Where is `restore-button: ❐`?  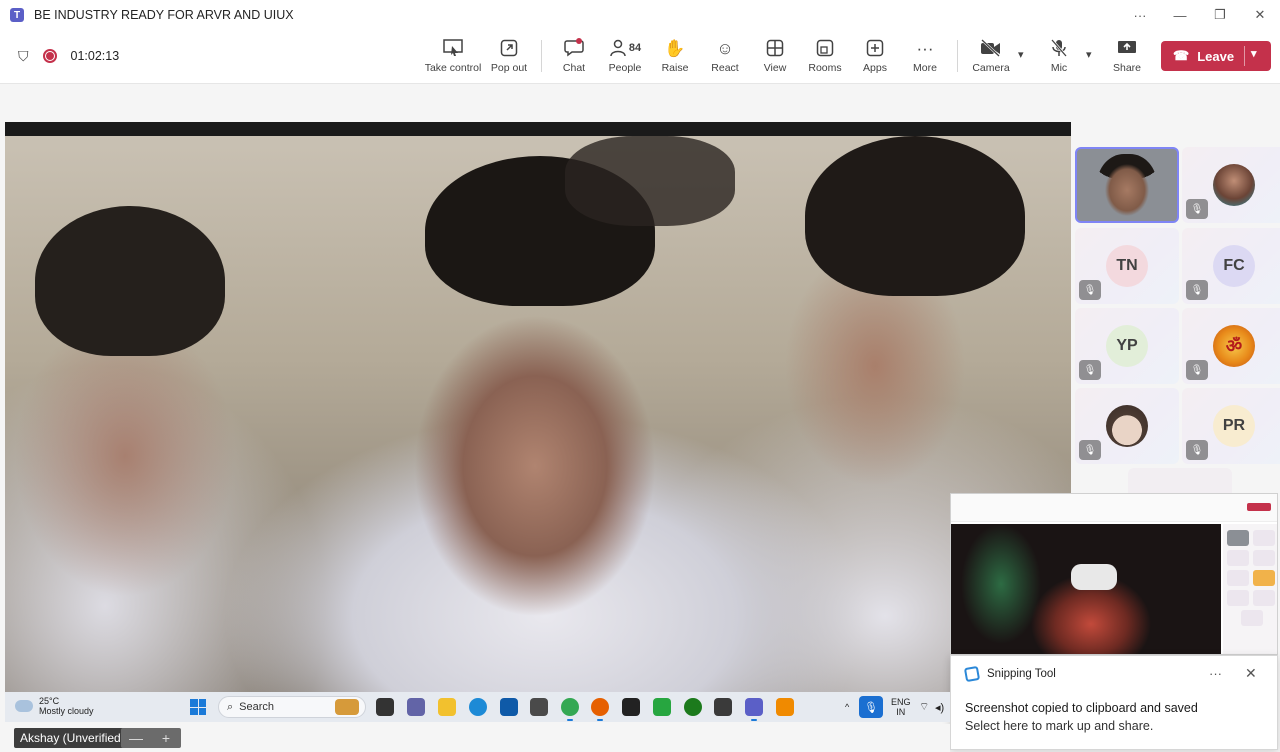 restore-button: ❐ is located at coordinates (1220, 15).